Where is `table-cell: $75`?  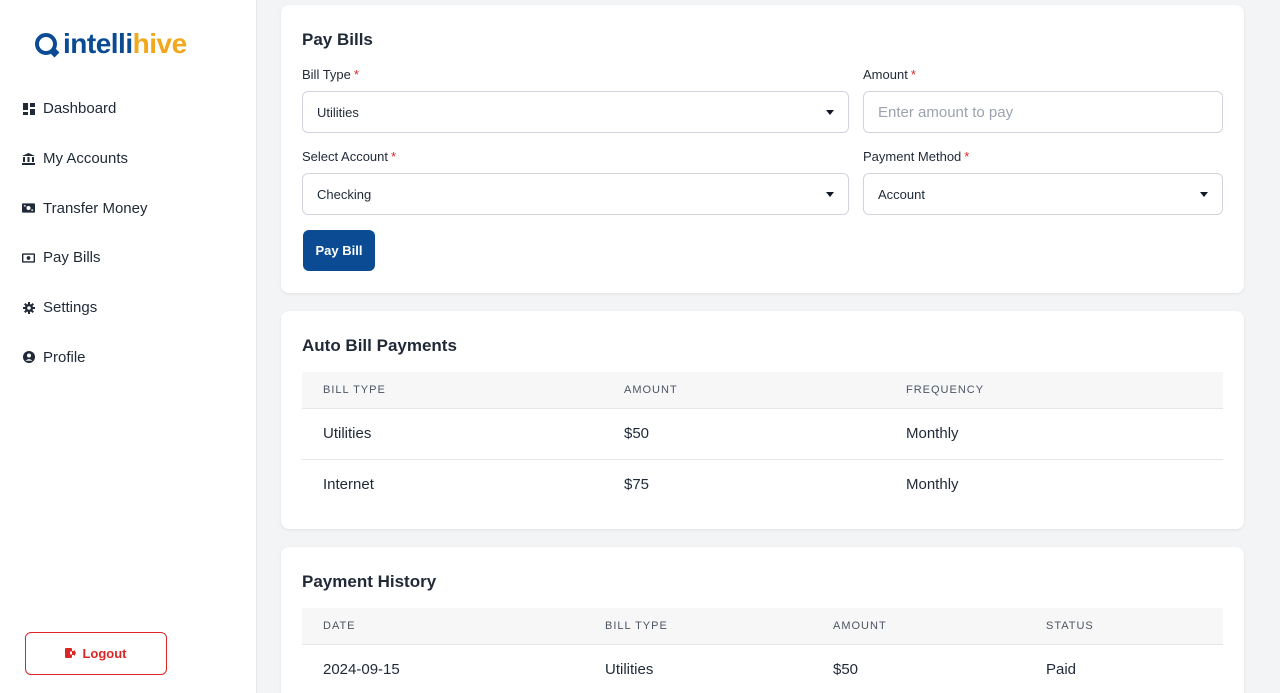
table-cell: $75 is located at coordinates (637, 484).